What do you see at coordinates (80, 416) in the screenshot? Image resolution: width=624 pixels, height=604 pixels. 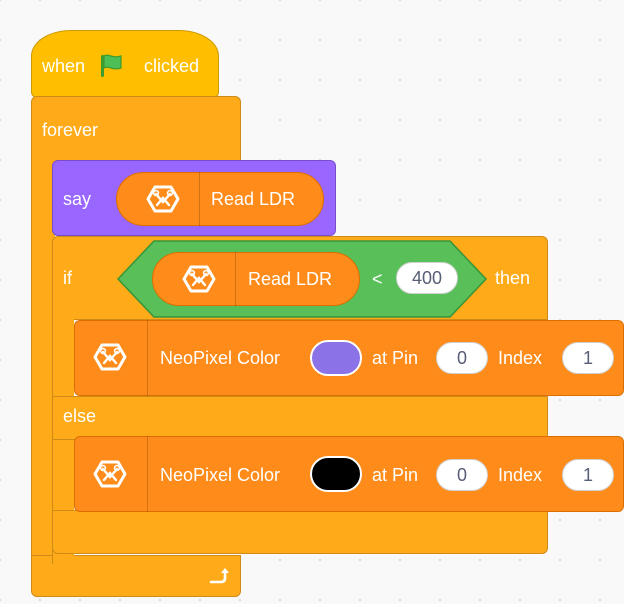 I see `else-label: else` at bounding box center [80, 416].